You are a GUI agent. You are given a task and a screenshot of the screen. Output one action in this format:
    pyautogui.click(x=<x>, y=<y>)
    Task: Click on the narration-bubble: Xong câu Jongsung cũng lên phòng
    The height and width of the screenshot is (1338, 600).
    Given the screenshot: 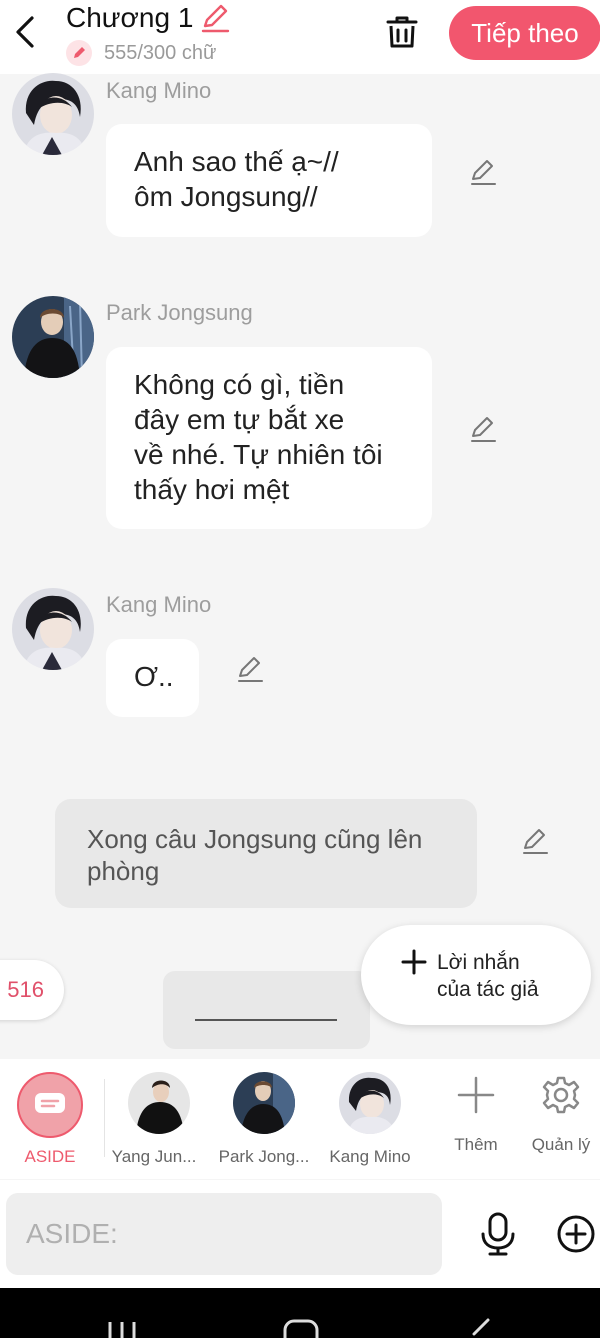 What is the action you would take?
    pyautogui.click(x=266, y=853)
    